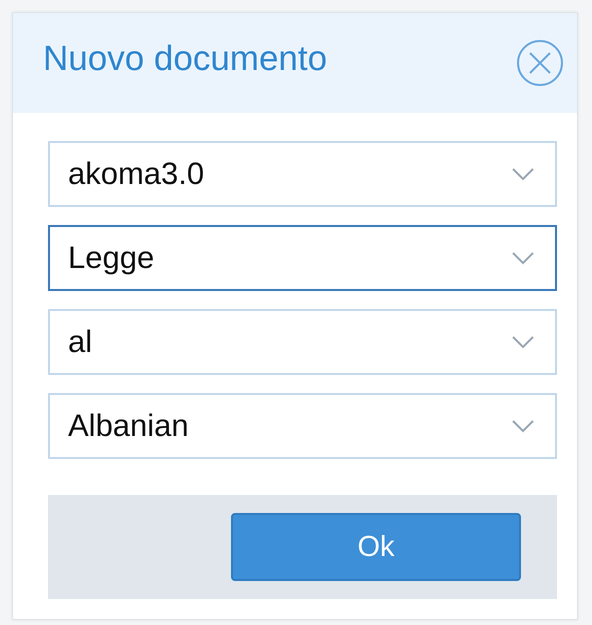 This screenshot has height=625, width=592. I want to click on select-field: al, so click(302, 342).